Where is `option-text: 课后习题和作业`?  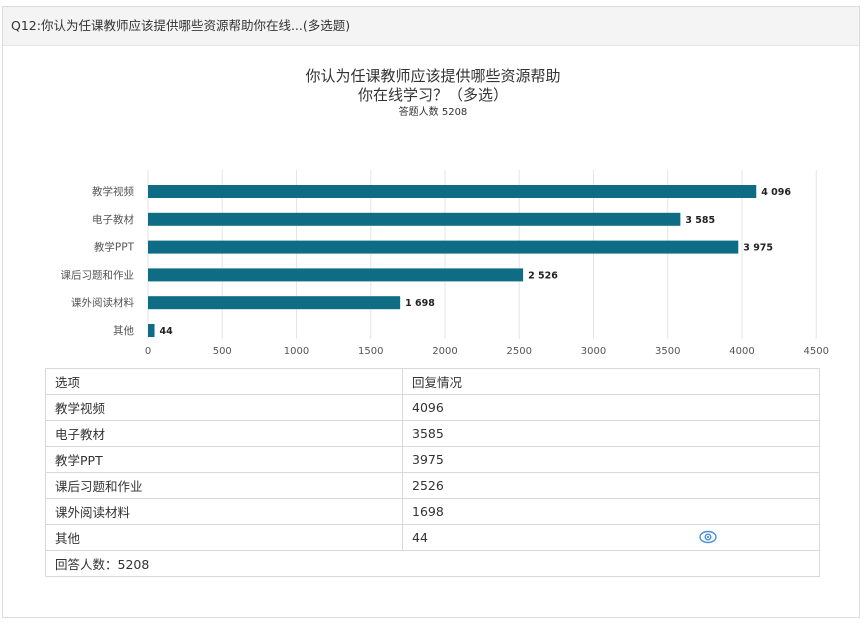 option-text: 课后习题和作业 is located at coordinates (99, 486).